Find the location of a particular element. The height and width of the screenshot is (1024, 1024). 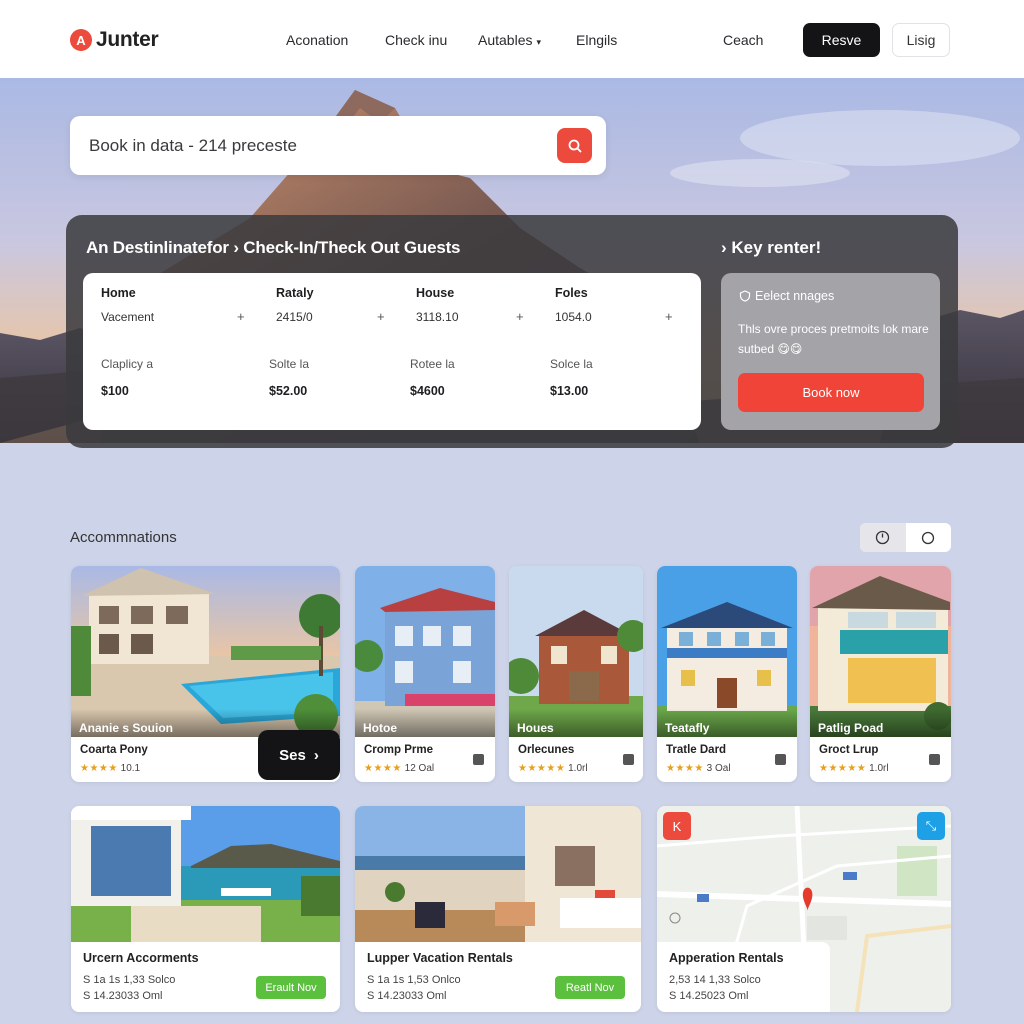

column-head: Home is located at coordinates (118, 293).